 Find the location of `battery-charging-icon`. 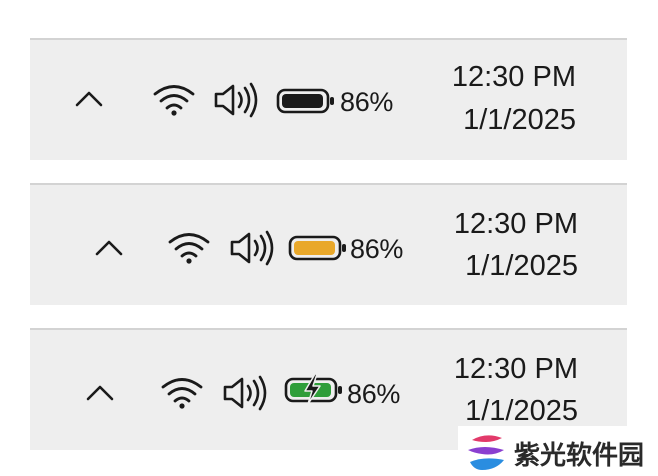

battery-charging-icon is located at coordinates (314, 390).